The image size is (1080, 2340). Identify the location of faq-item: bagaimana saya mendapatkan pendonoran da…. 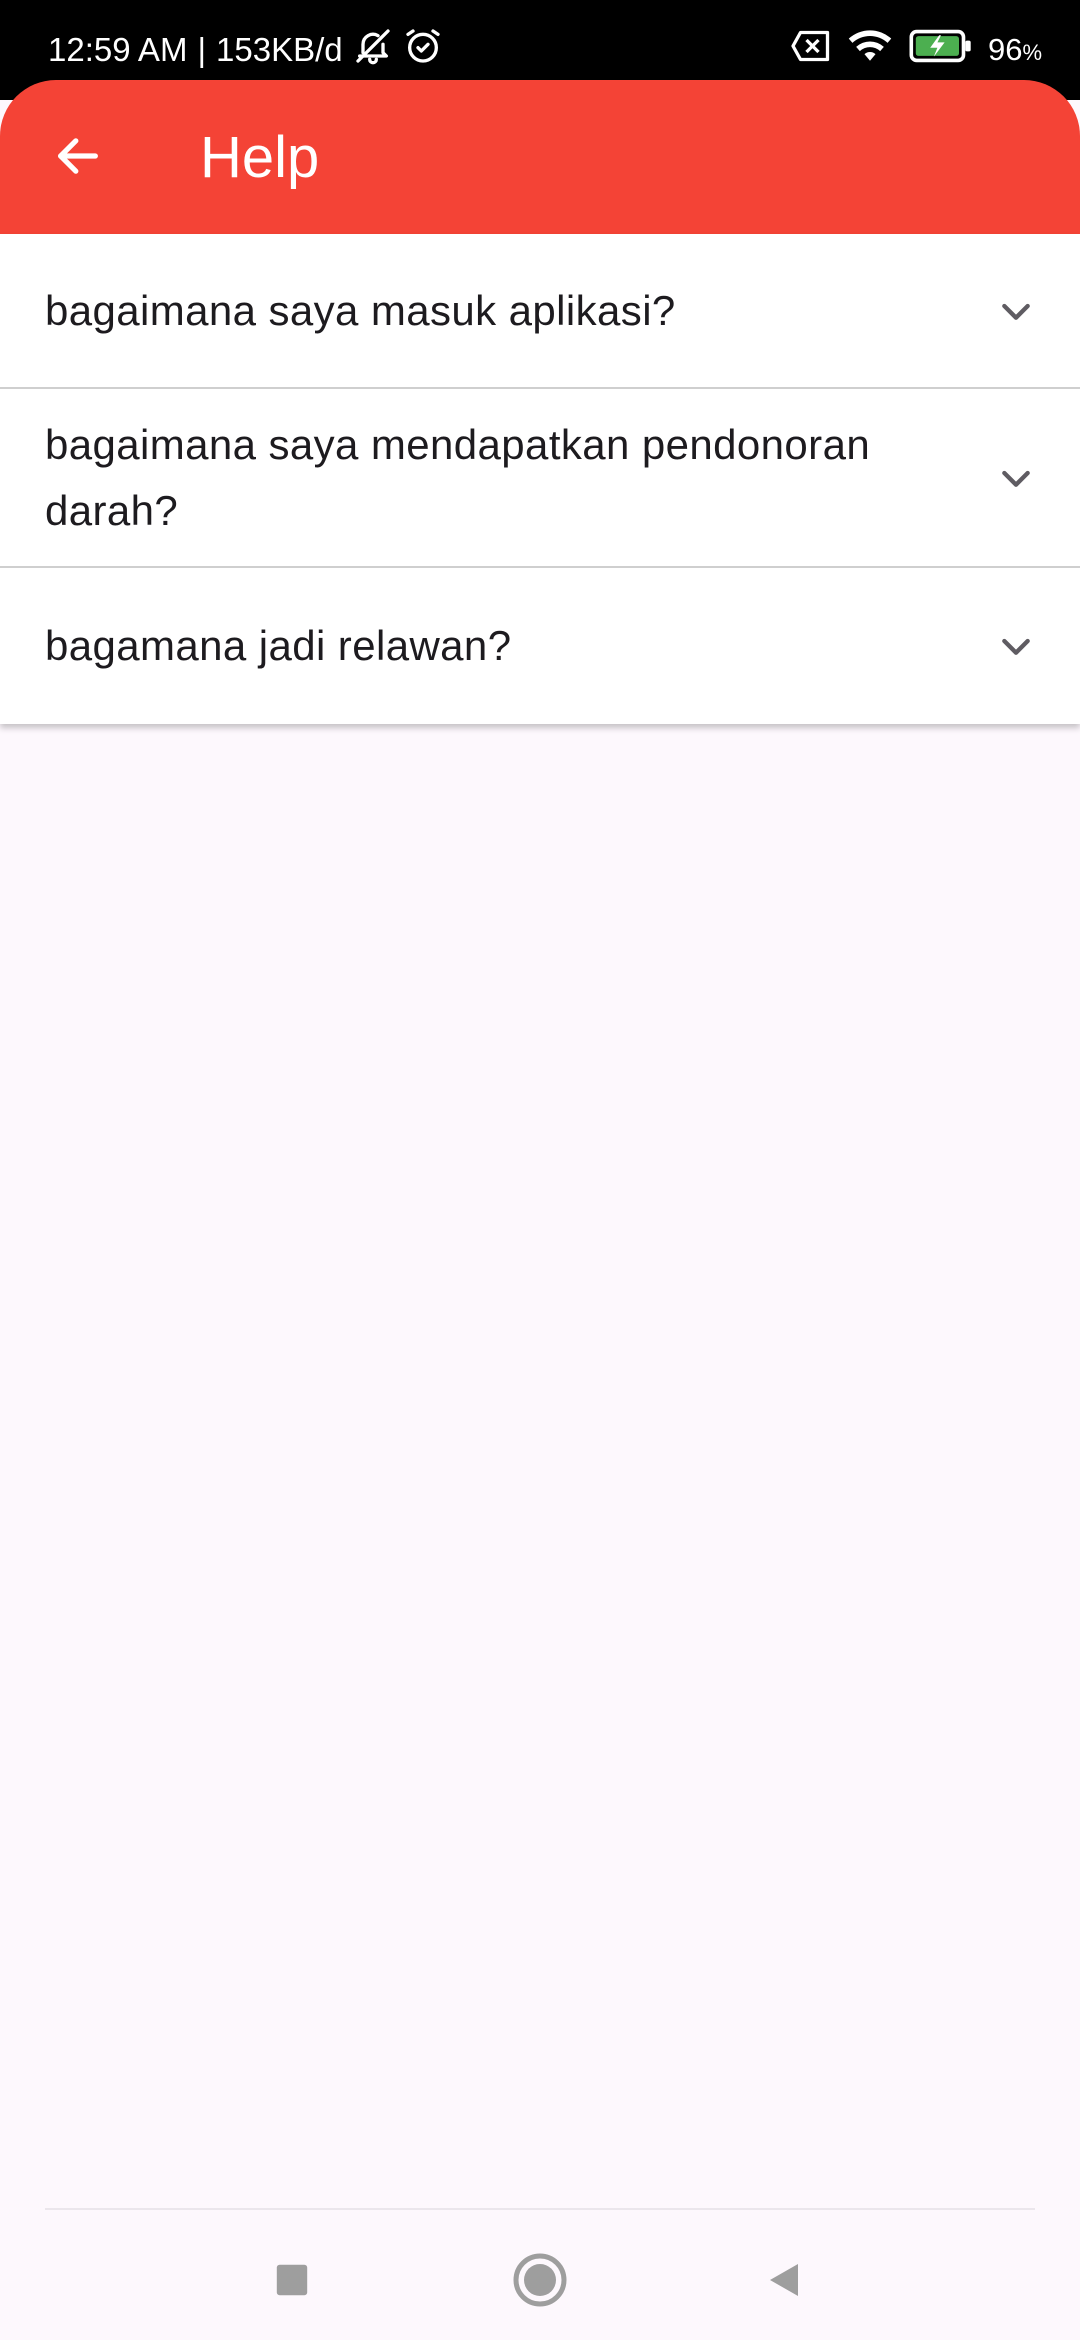
(540, 478).